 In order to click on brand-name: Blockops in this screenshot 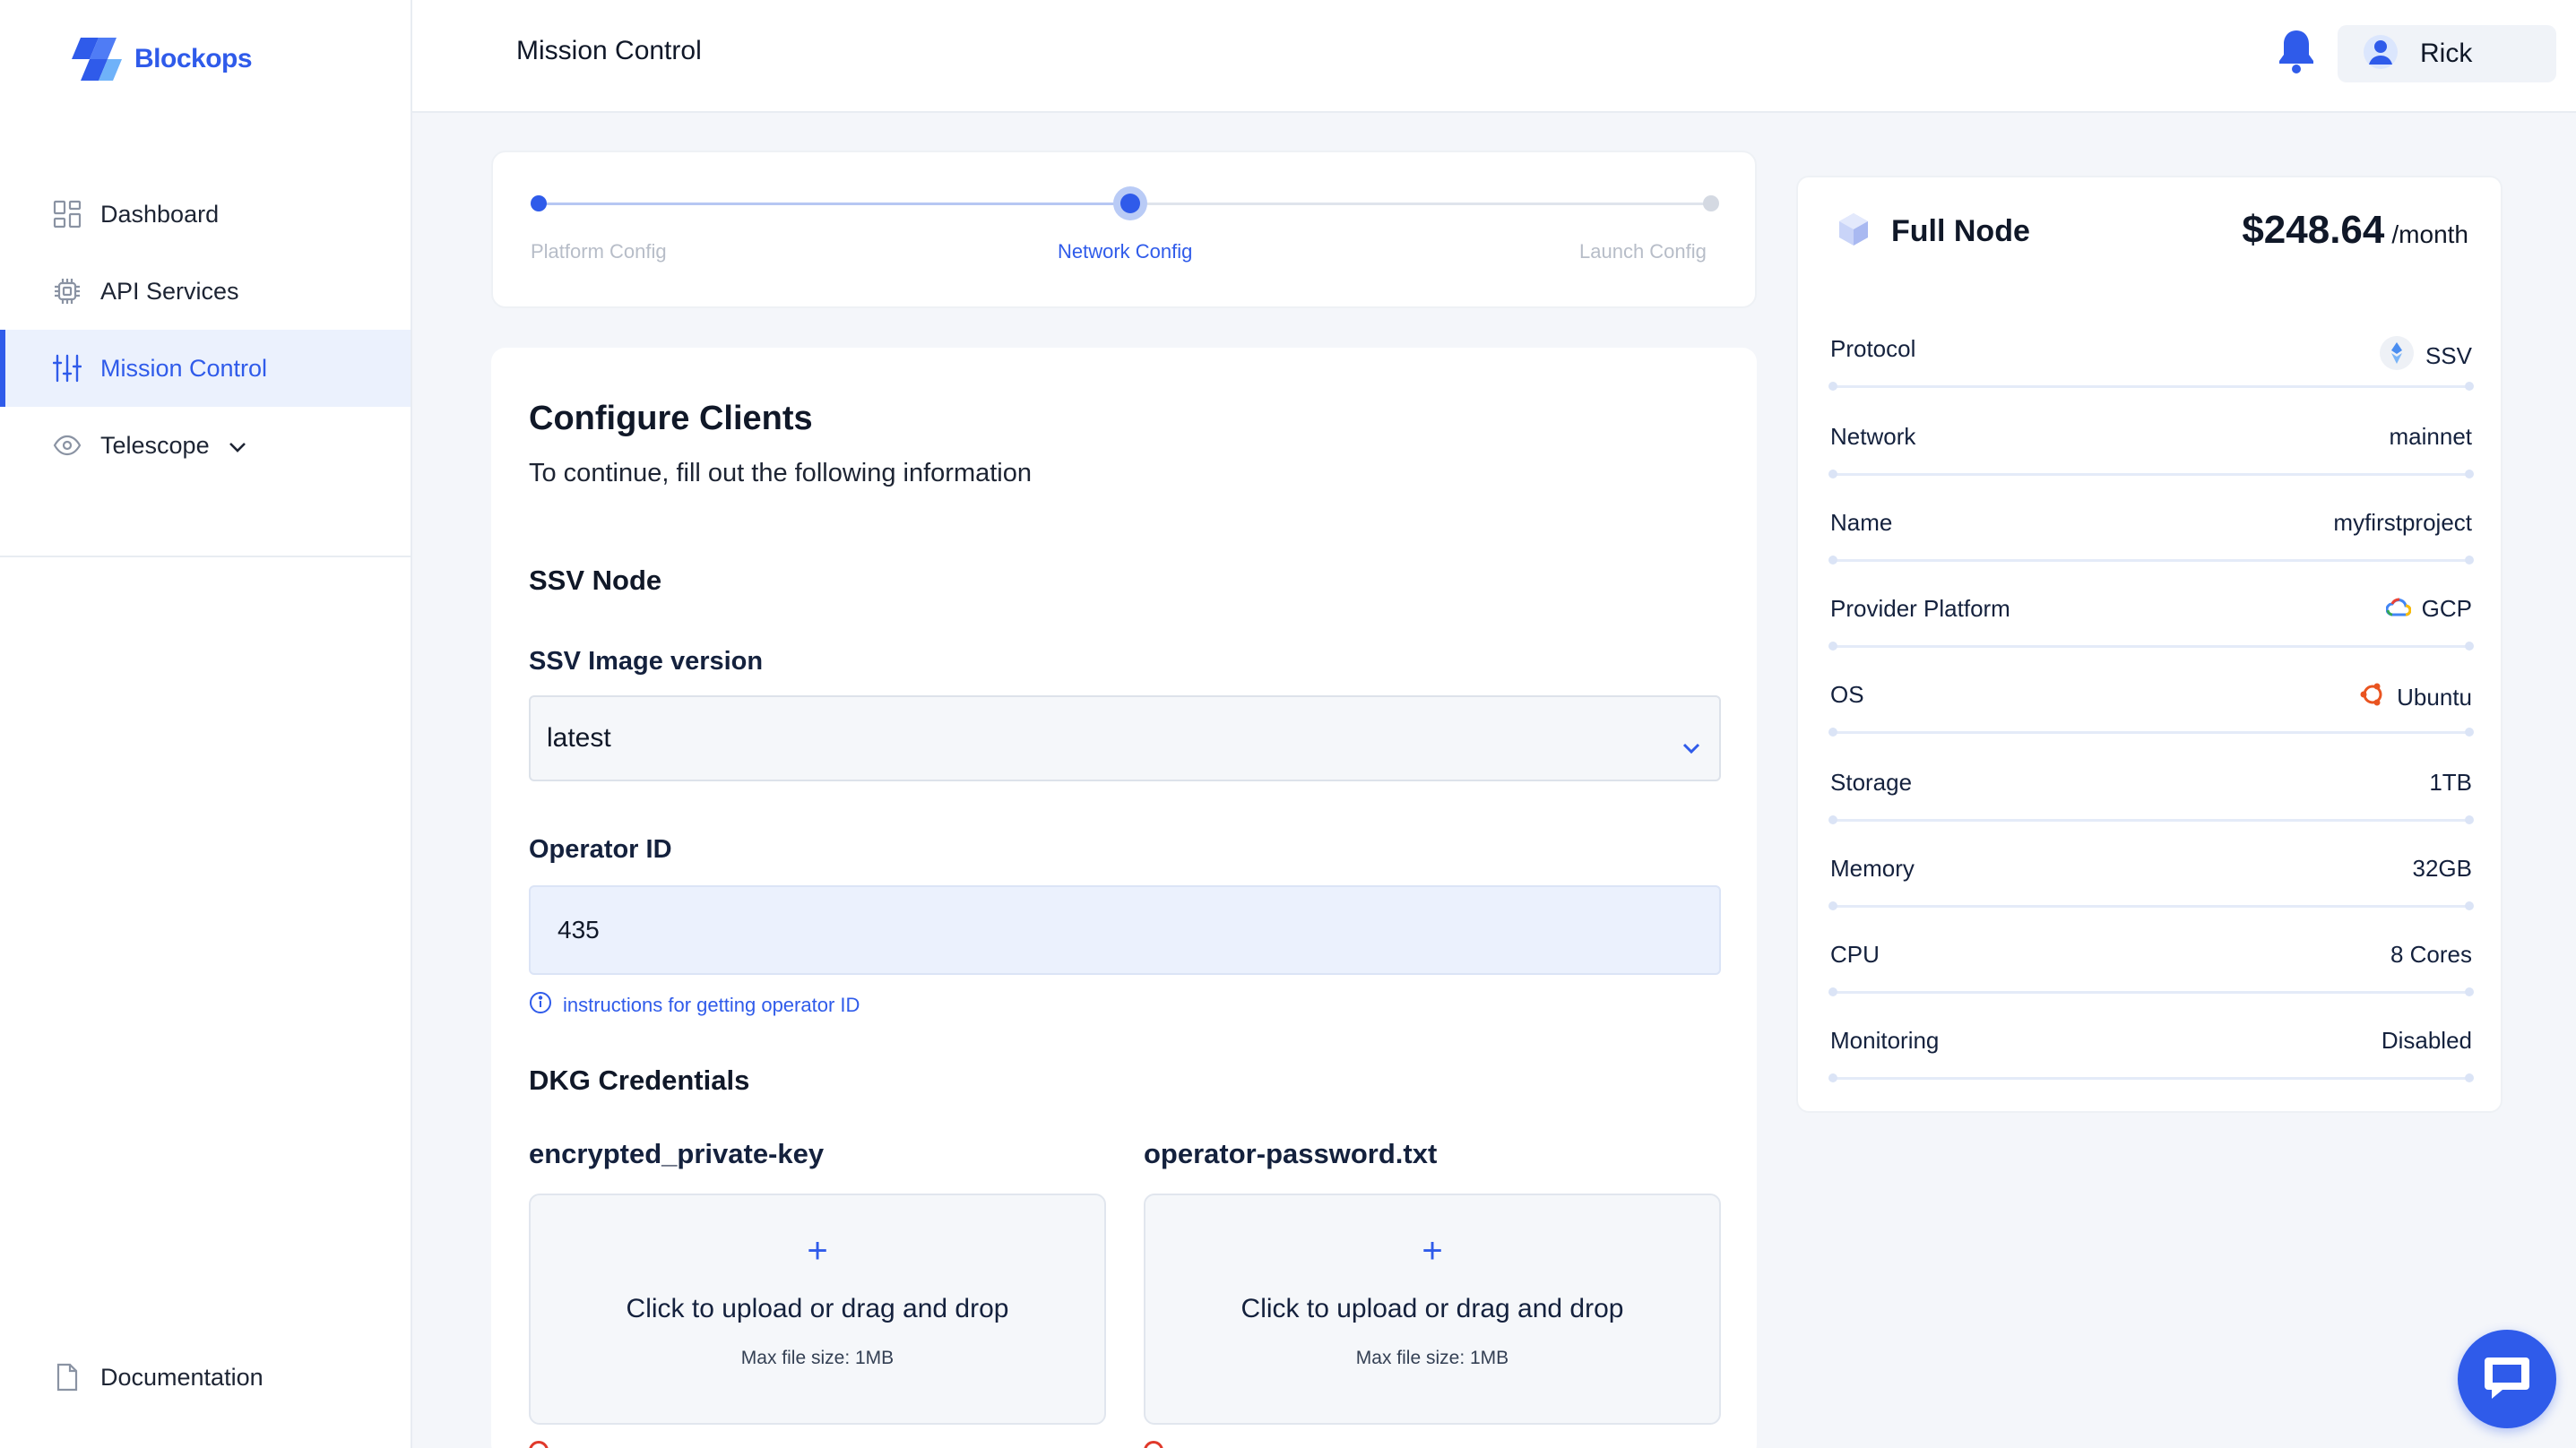, I will do `click(193, 58)`.